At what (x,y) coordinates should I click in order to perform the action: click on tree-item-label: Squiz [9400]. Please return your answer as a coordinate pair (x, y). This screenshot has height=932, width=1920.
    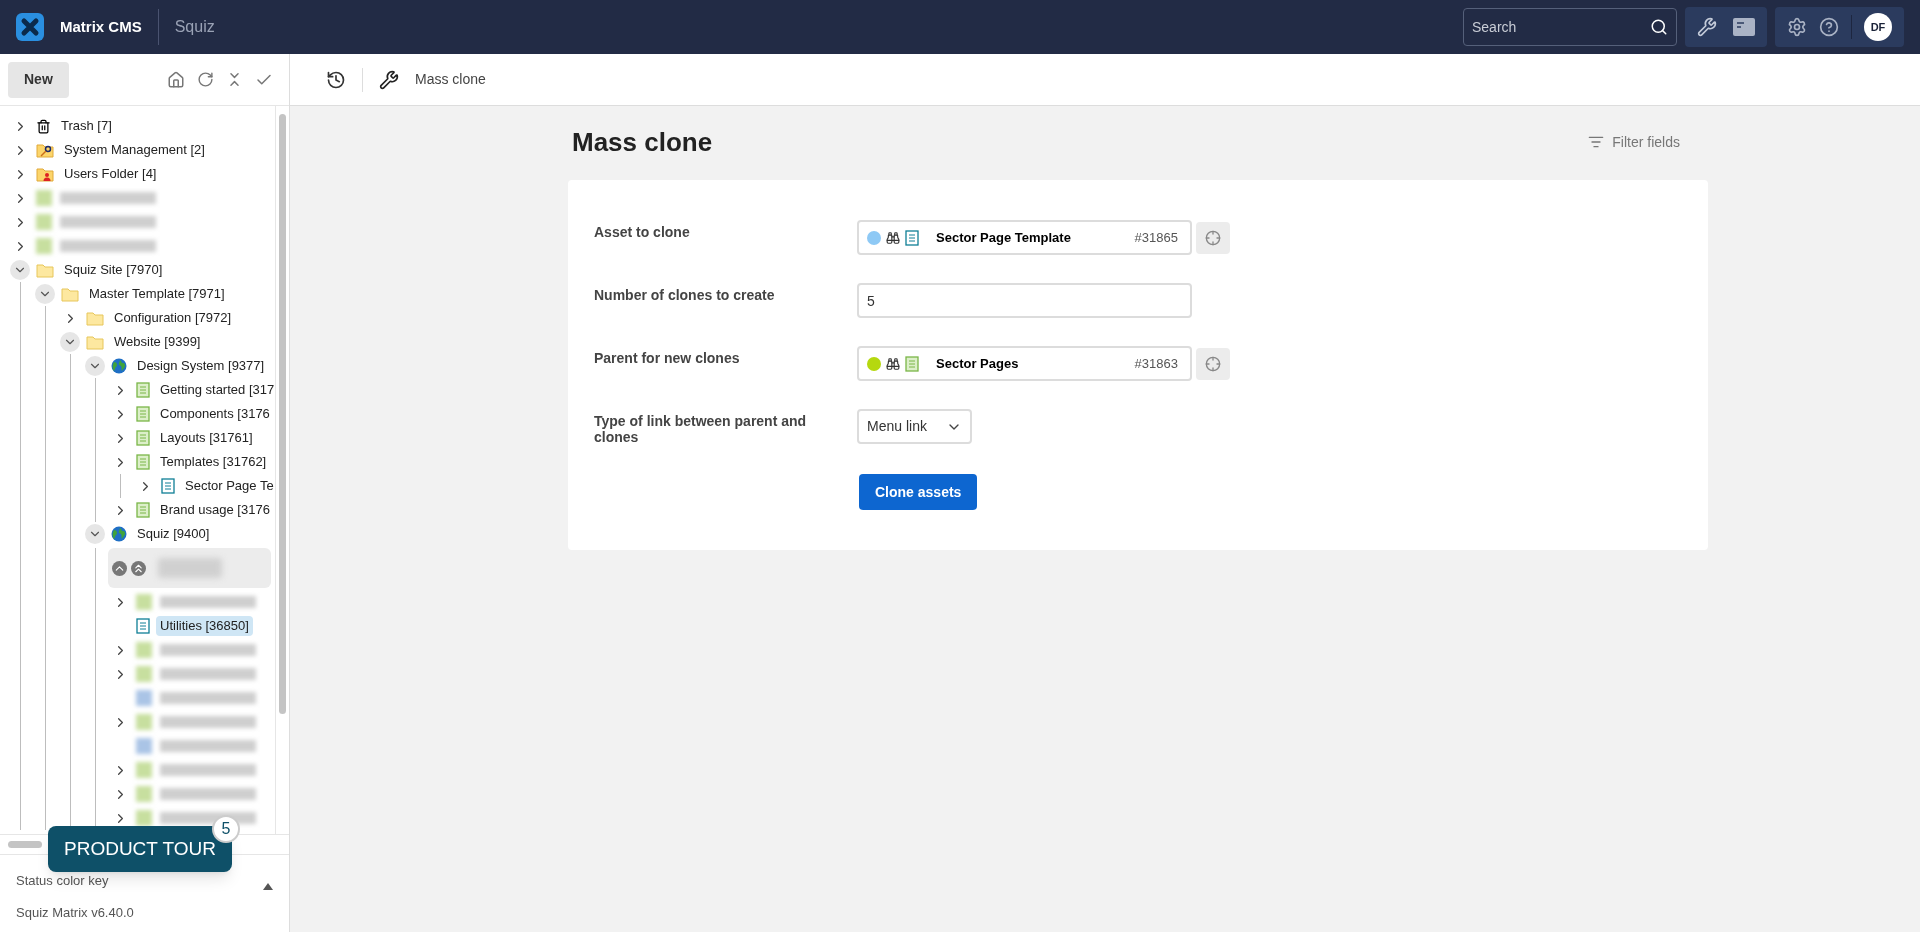
    Looking at the image, I should click on (173, 534).